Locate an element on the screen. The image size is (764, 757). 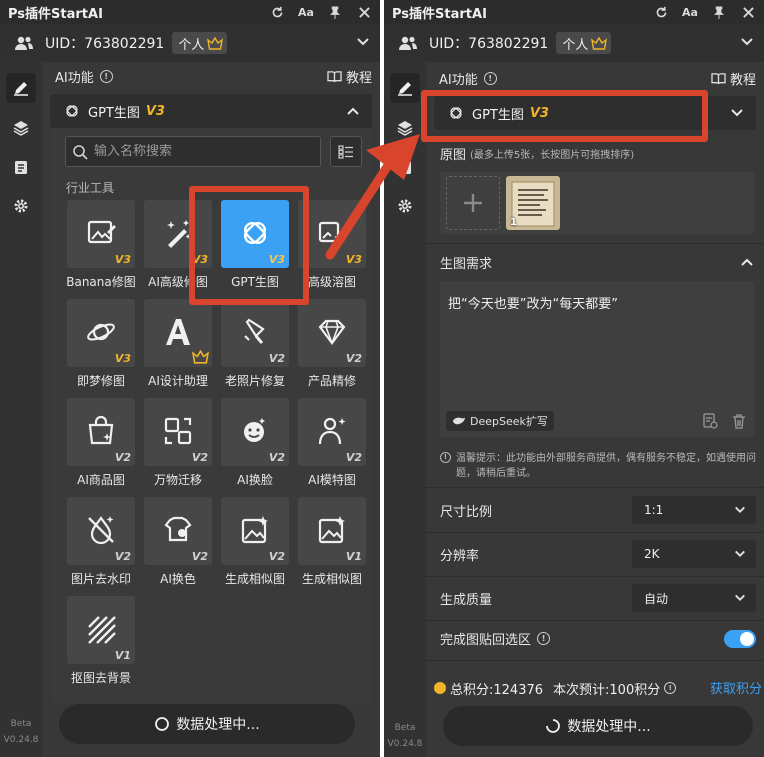
resolution-row: 分辨率 2K is located at coordinates (595, 554).